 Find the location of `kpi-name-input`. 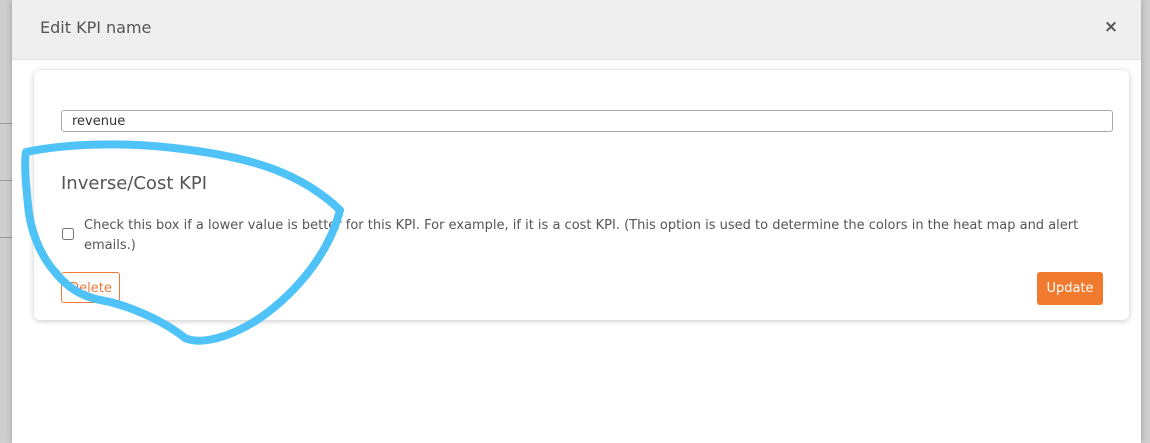

kpi-name-input is located at coordinates (587, 121).